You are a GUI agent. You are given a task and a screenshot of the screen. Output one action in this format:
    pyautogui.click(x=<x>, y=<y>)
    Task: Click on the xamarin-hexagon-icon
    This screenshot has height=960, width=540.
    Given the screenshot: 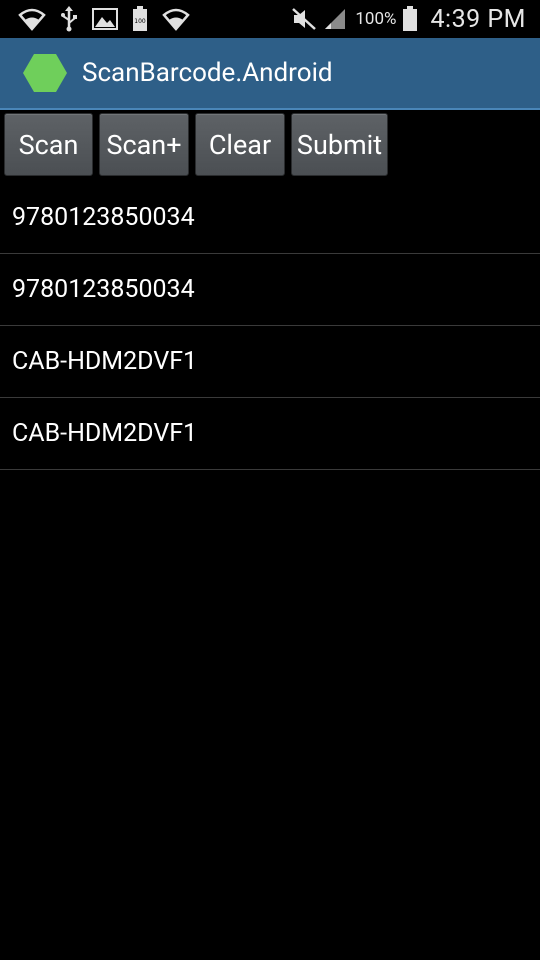 What is the action you would take?
    pyautogui.click(x=45, y=73)
    